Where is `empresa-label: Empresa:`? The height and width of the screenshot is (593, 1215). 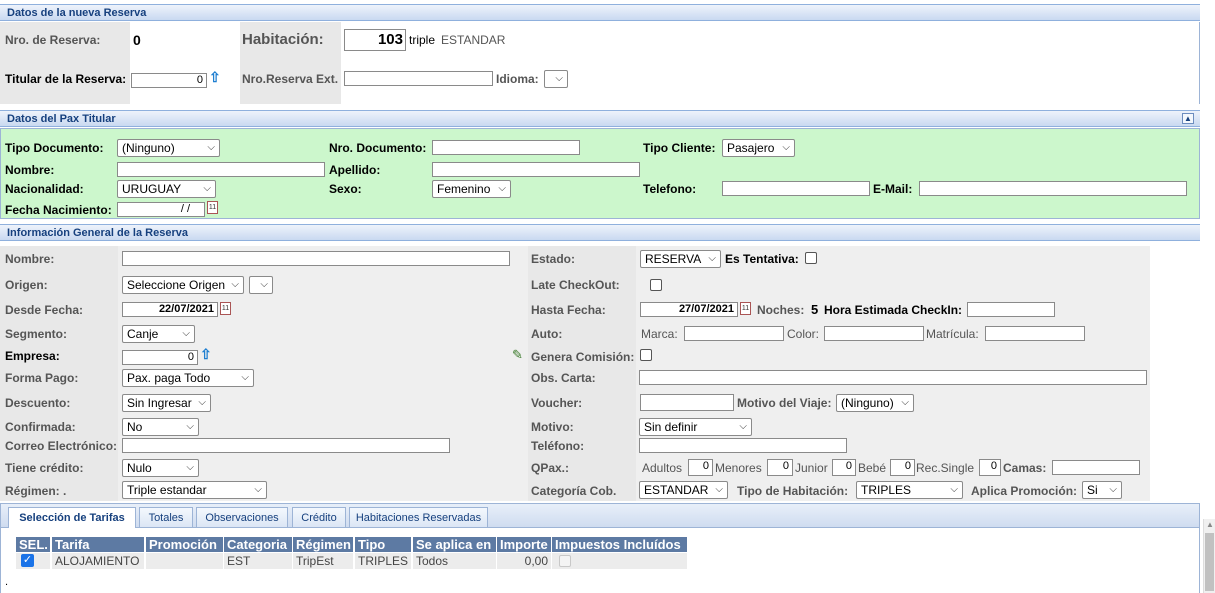
empresa-label: Empresa: is located at coordinates (32, 356).